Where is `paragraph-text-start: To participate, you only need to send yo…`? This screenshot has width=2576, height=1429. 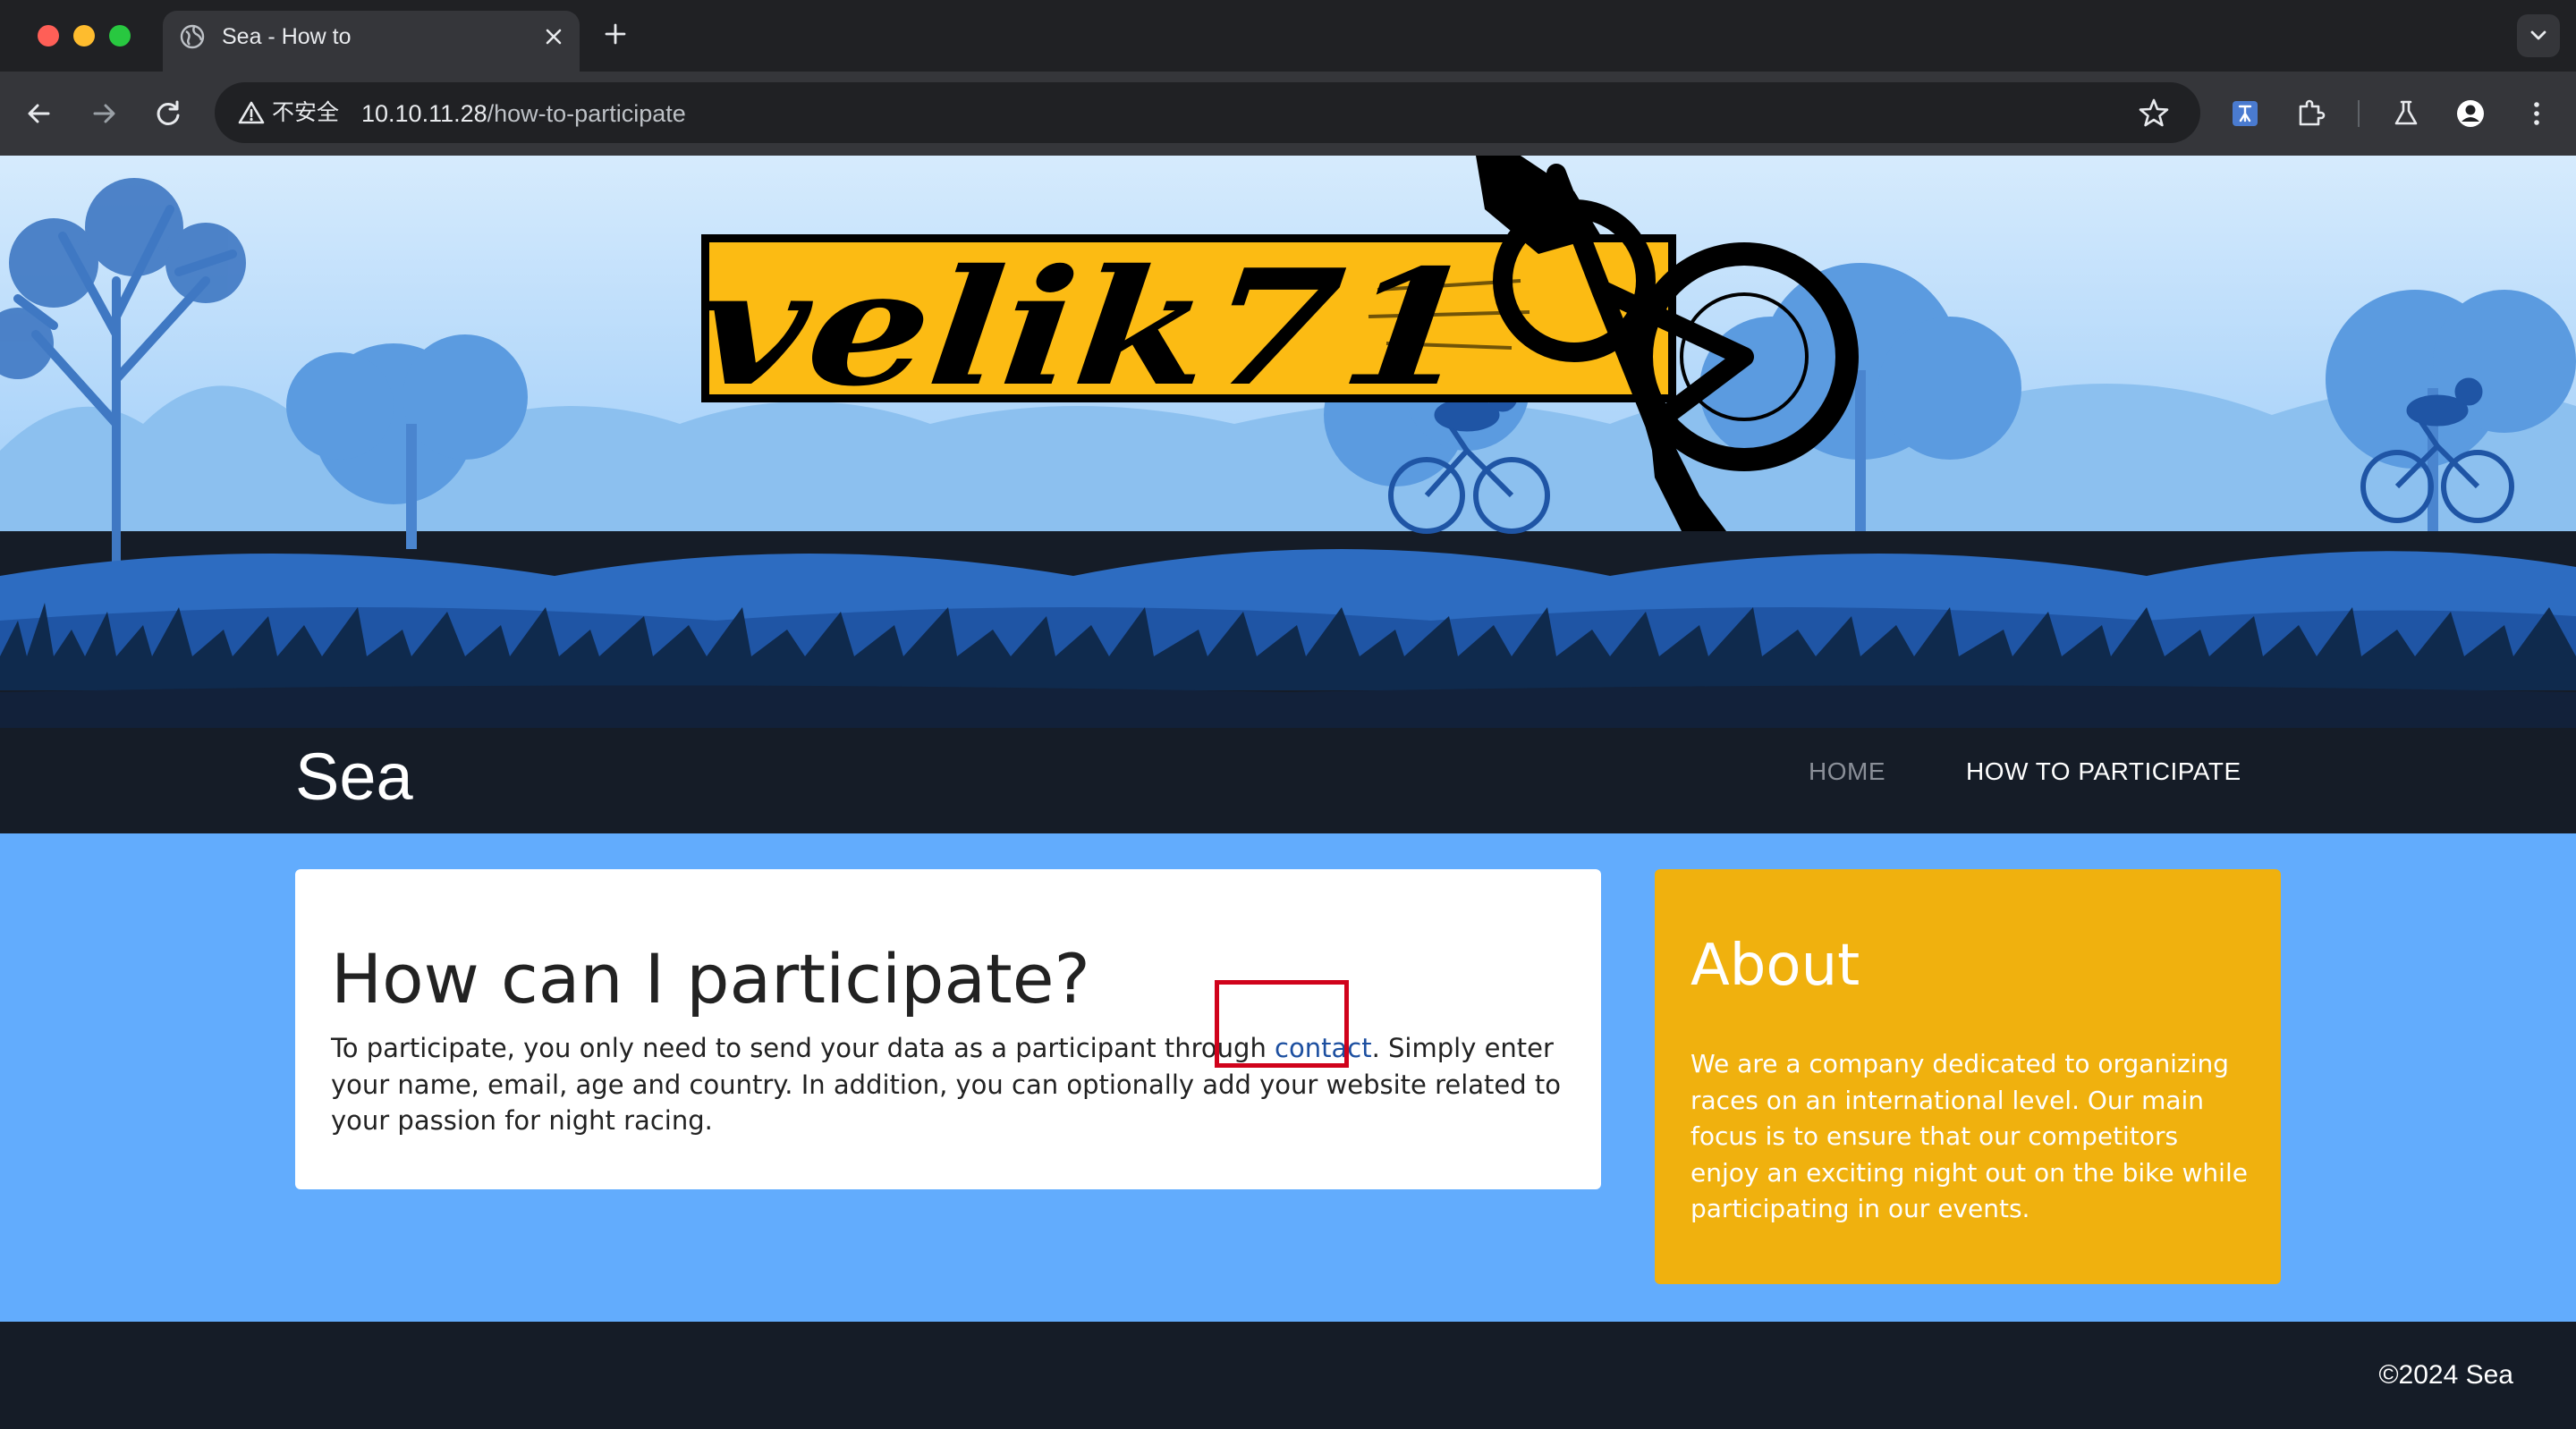 paragraph-text-start: To participate, you only need to send yo… is located at coordinates (803, 1048).